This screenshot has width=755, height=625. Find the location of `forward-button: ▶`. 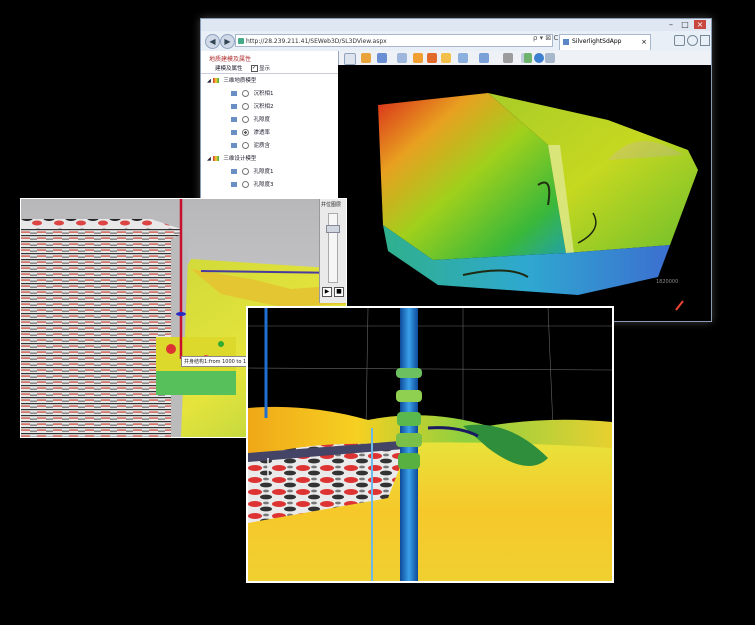

forward-button: ▶ is located at coordinates (227, 41).